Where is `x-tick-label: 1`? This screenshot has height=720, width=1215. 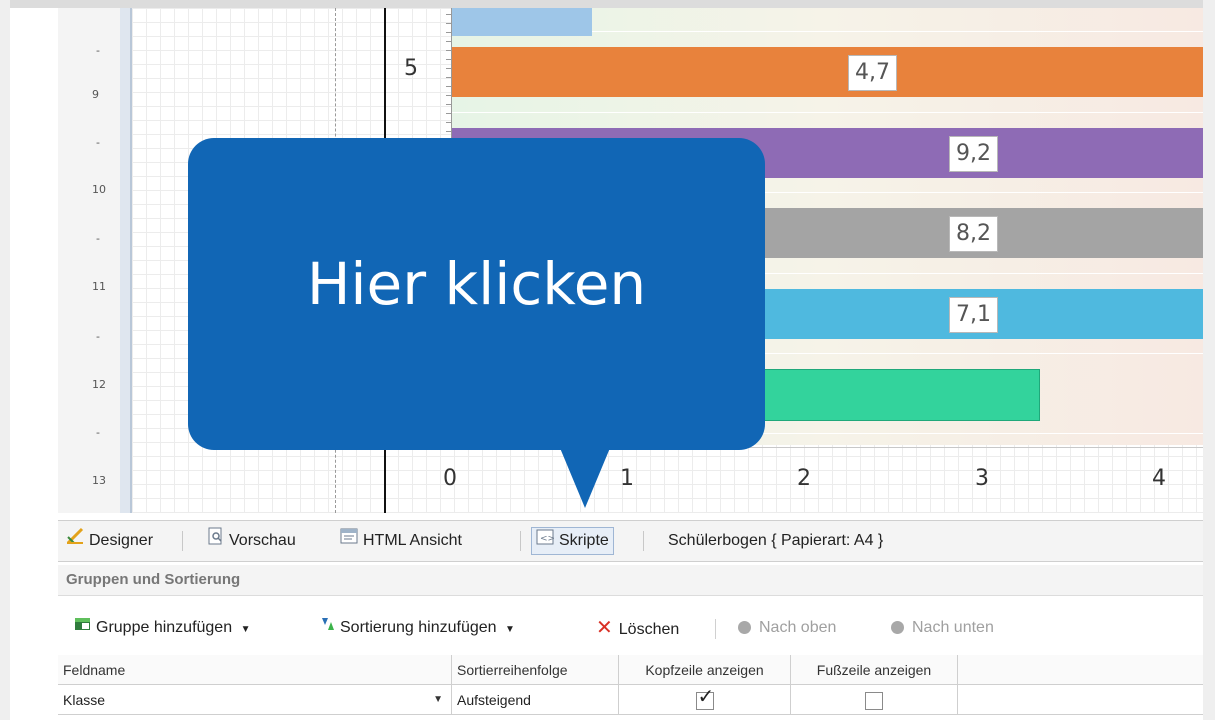
x-tick-label: 1 is located at coordinates (627, 478).